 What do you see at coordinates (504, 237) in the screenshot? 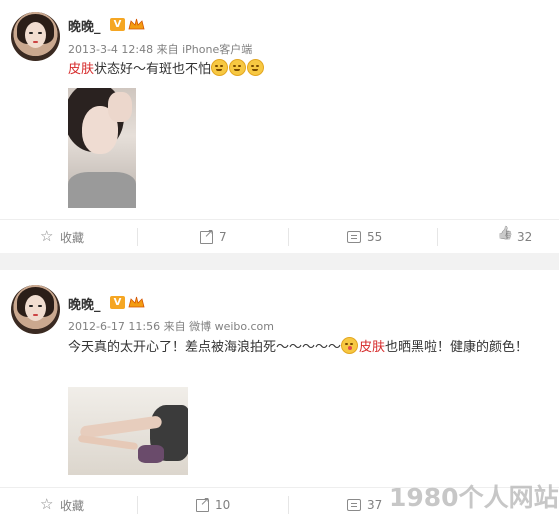
I see `thumbs-up-icon` at bounding box center [504, 237].